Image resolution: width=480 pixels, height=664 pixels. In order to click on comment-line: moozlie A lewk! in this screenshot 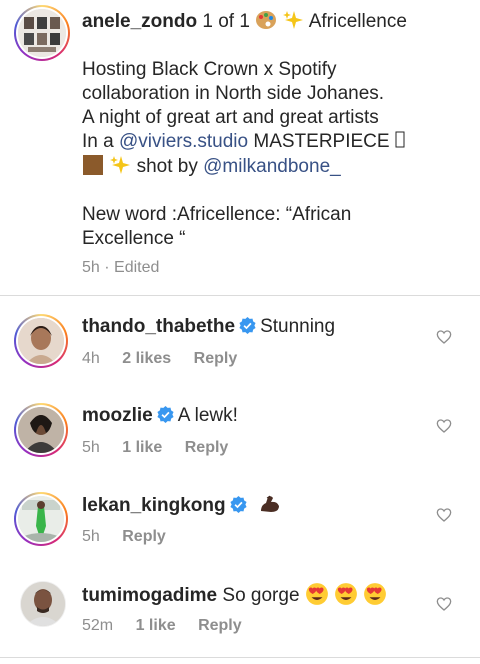, I will do `click(160, 416)`.